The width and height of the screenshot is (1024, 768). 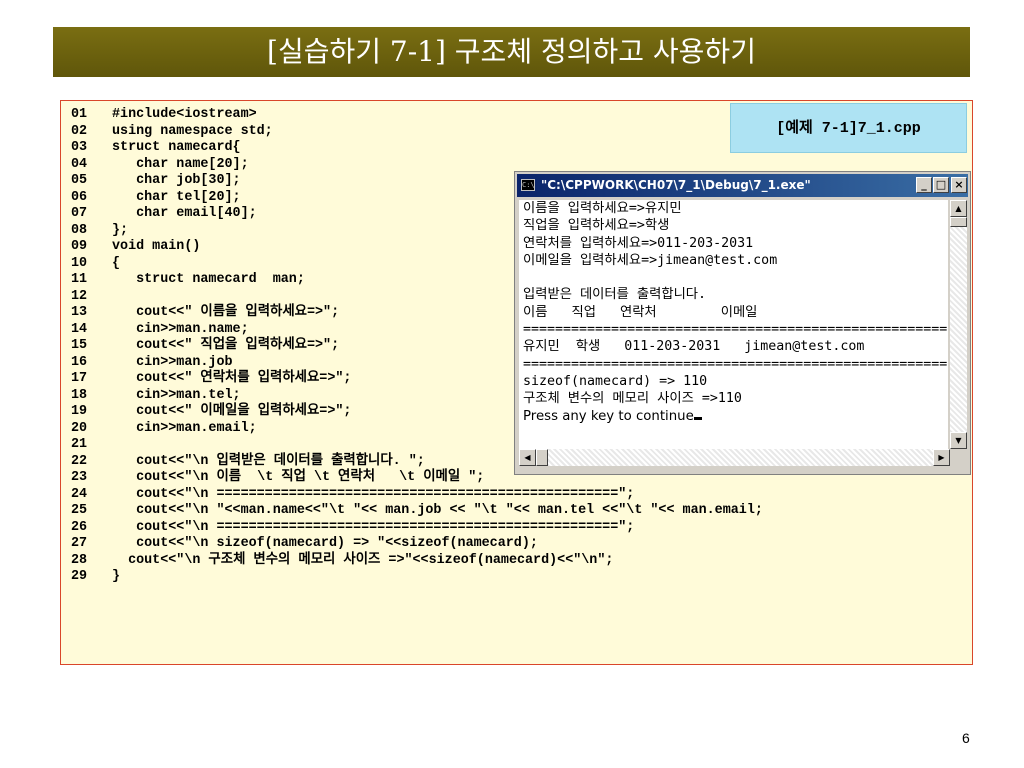 I want to click on code-line-number: 16, so click(x=79, y=362).